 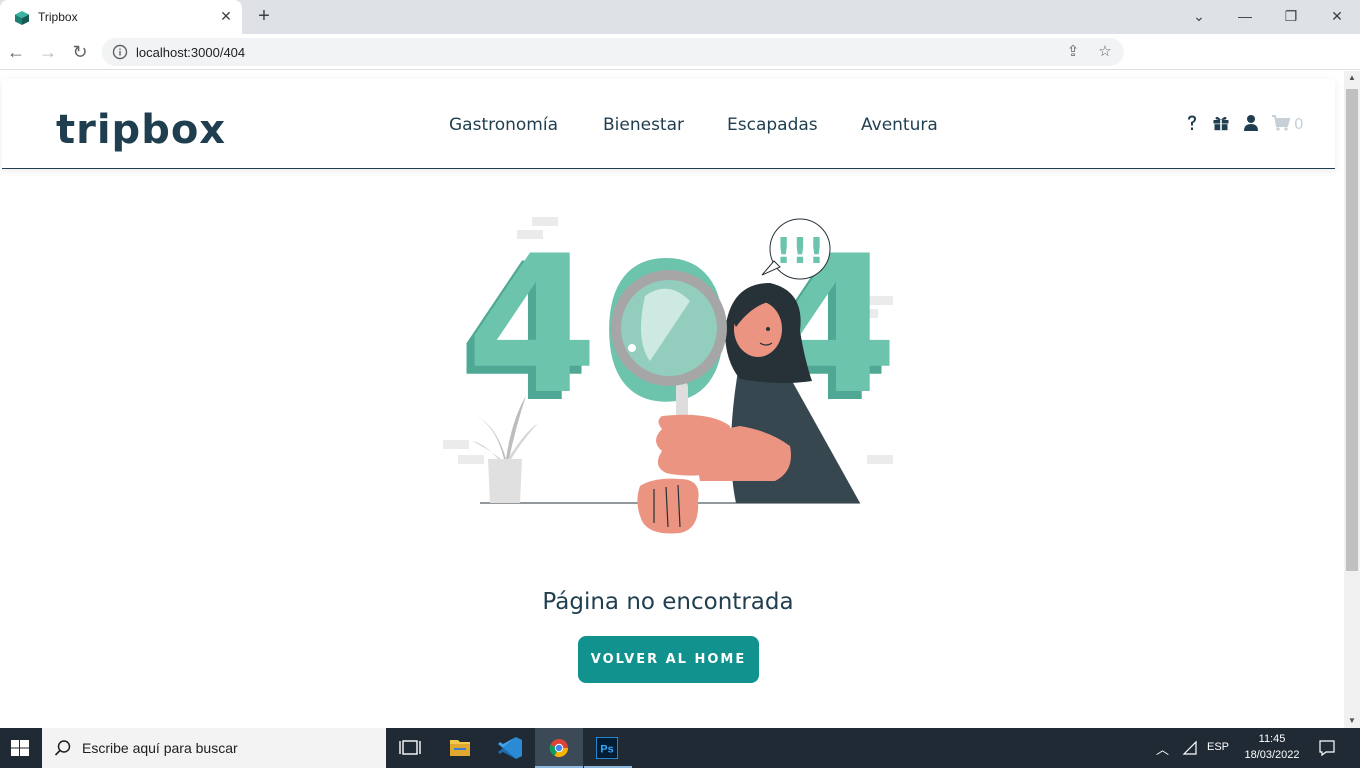 I want to click on gift-icon, so click(x=1221, y=123).